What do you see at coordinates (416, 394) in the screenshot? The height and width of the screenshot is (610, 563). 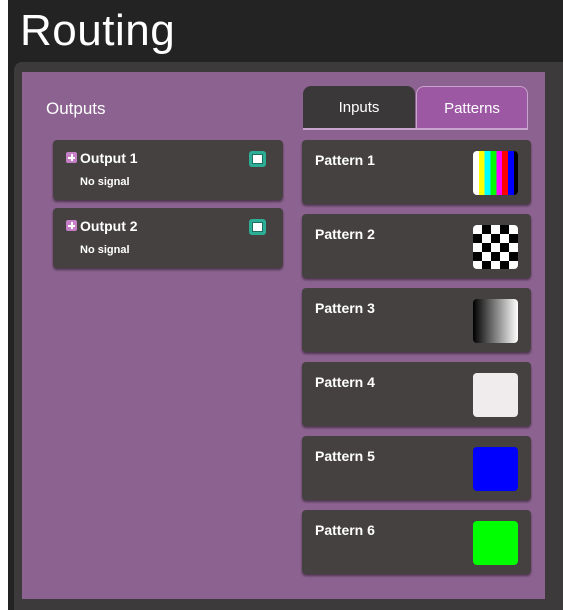 I see `pattern-card-4: Pattern 4` at bounding box center [416, 394].